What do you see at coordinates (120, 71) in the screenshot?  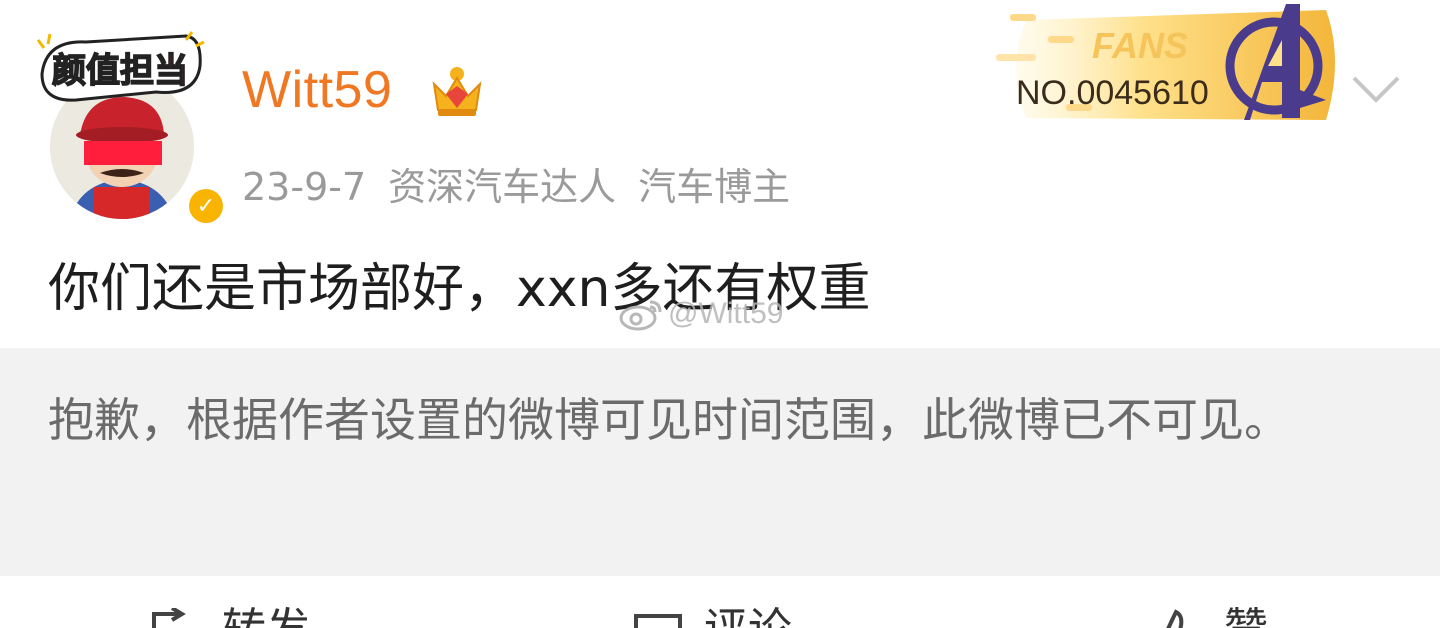 I see `avatar-sticker-text: 颜值担当` at bounding box center [120, 71].